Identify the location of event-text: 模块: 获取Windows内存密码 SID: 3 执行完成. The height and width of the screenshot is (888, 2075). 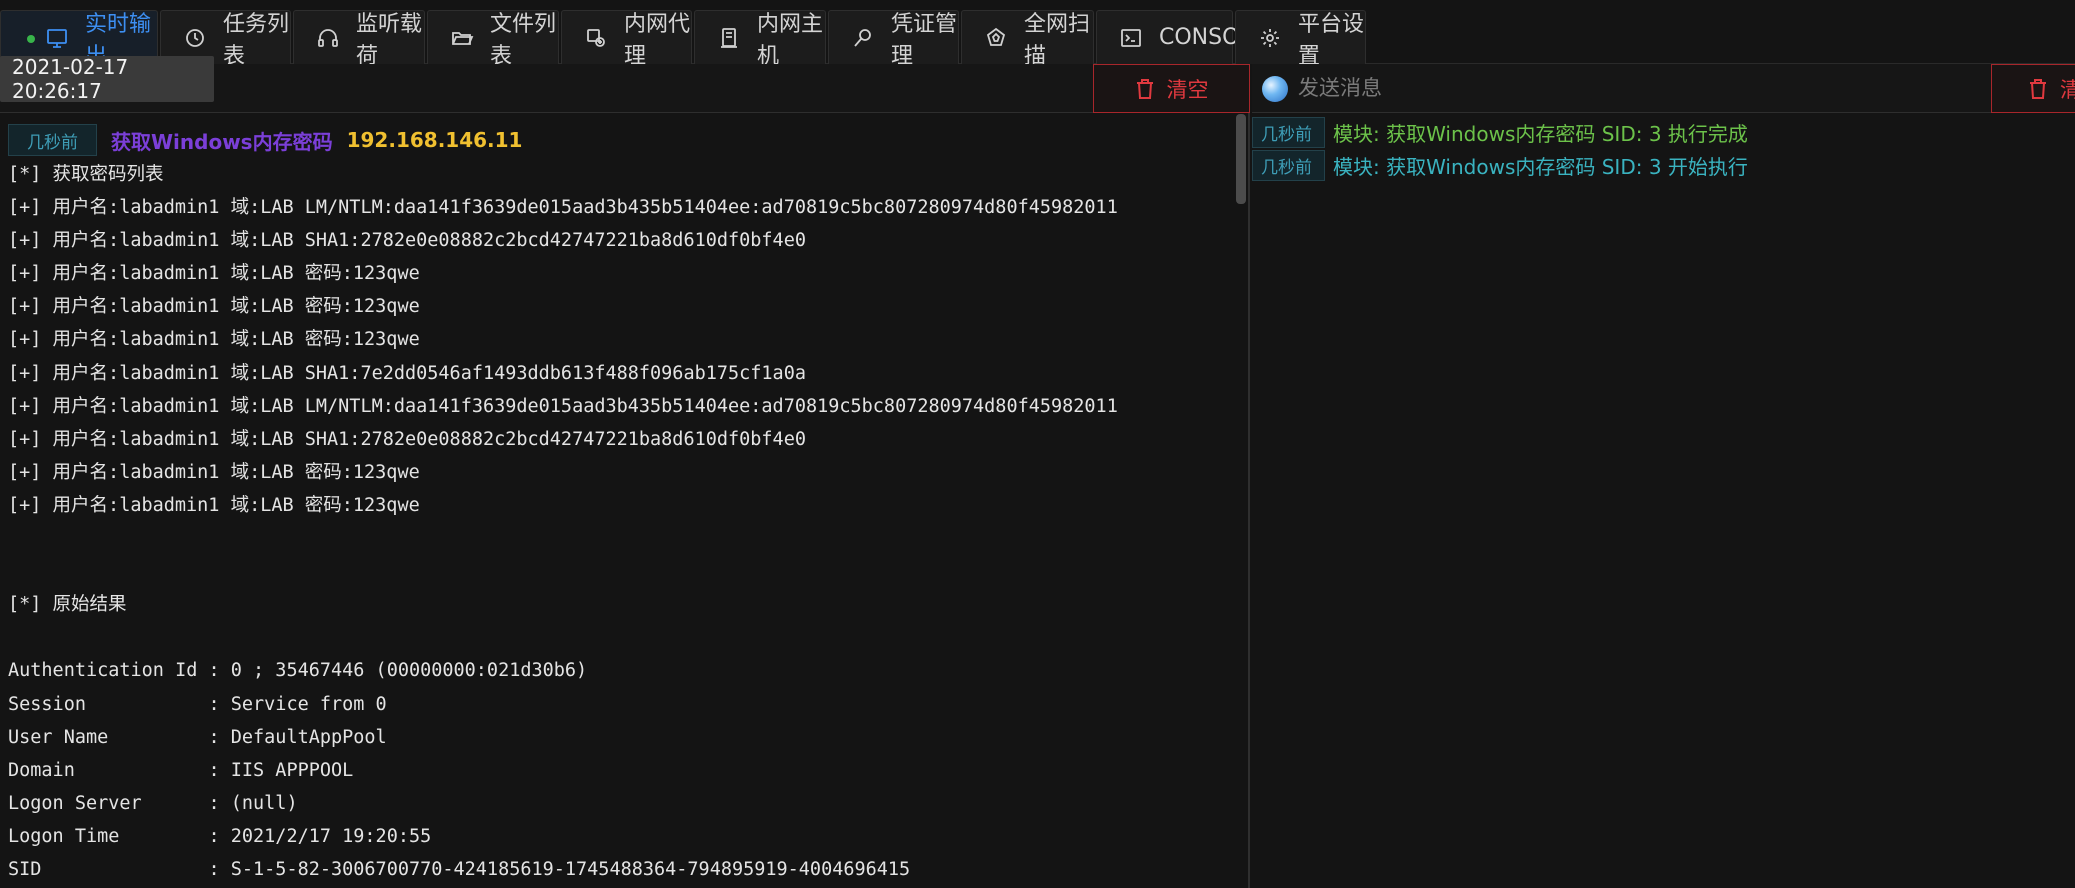
(1540, 134).